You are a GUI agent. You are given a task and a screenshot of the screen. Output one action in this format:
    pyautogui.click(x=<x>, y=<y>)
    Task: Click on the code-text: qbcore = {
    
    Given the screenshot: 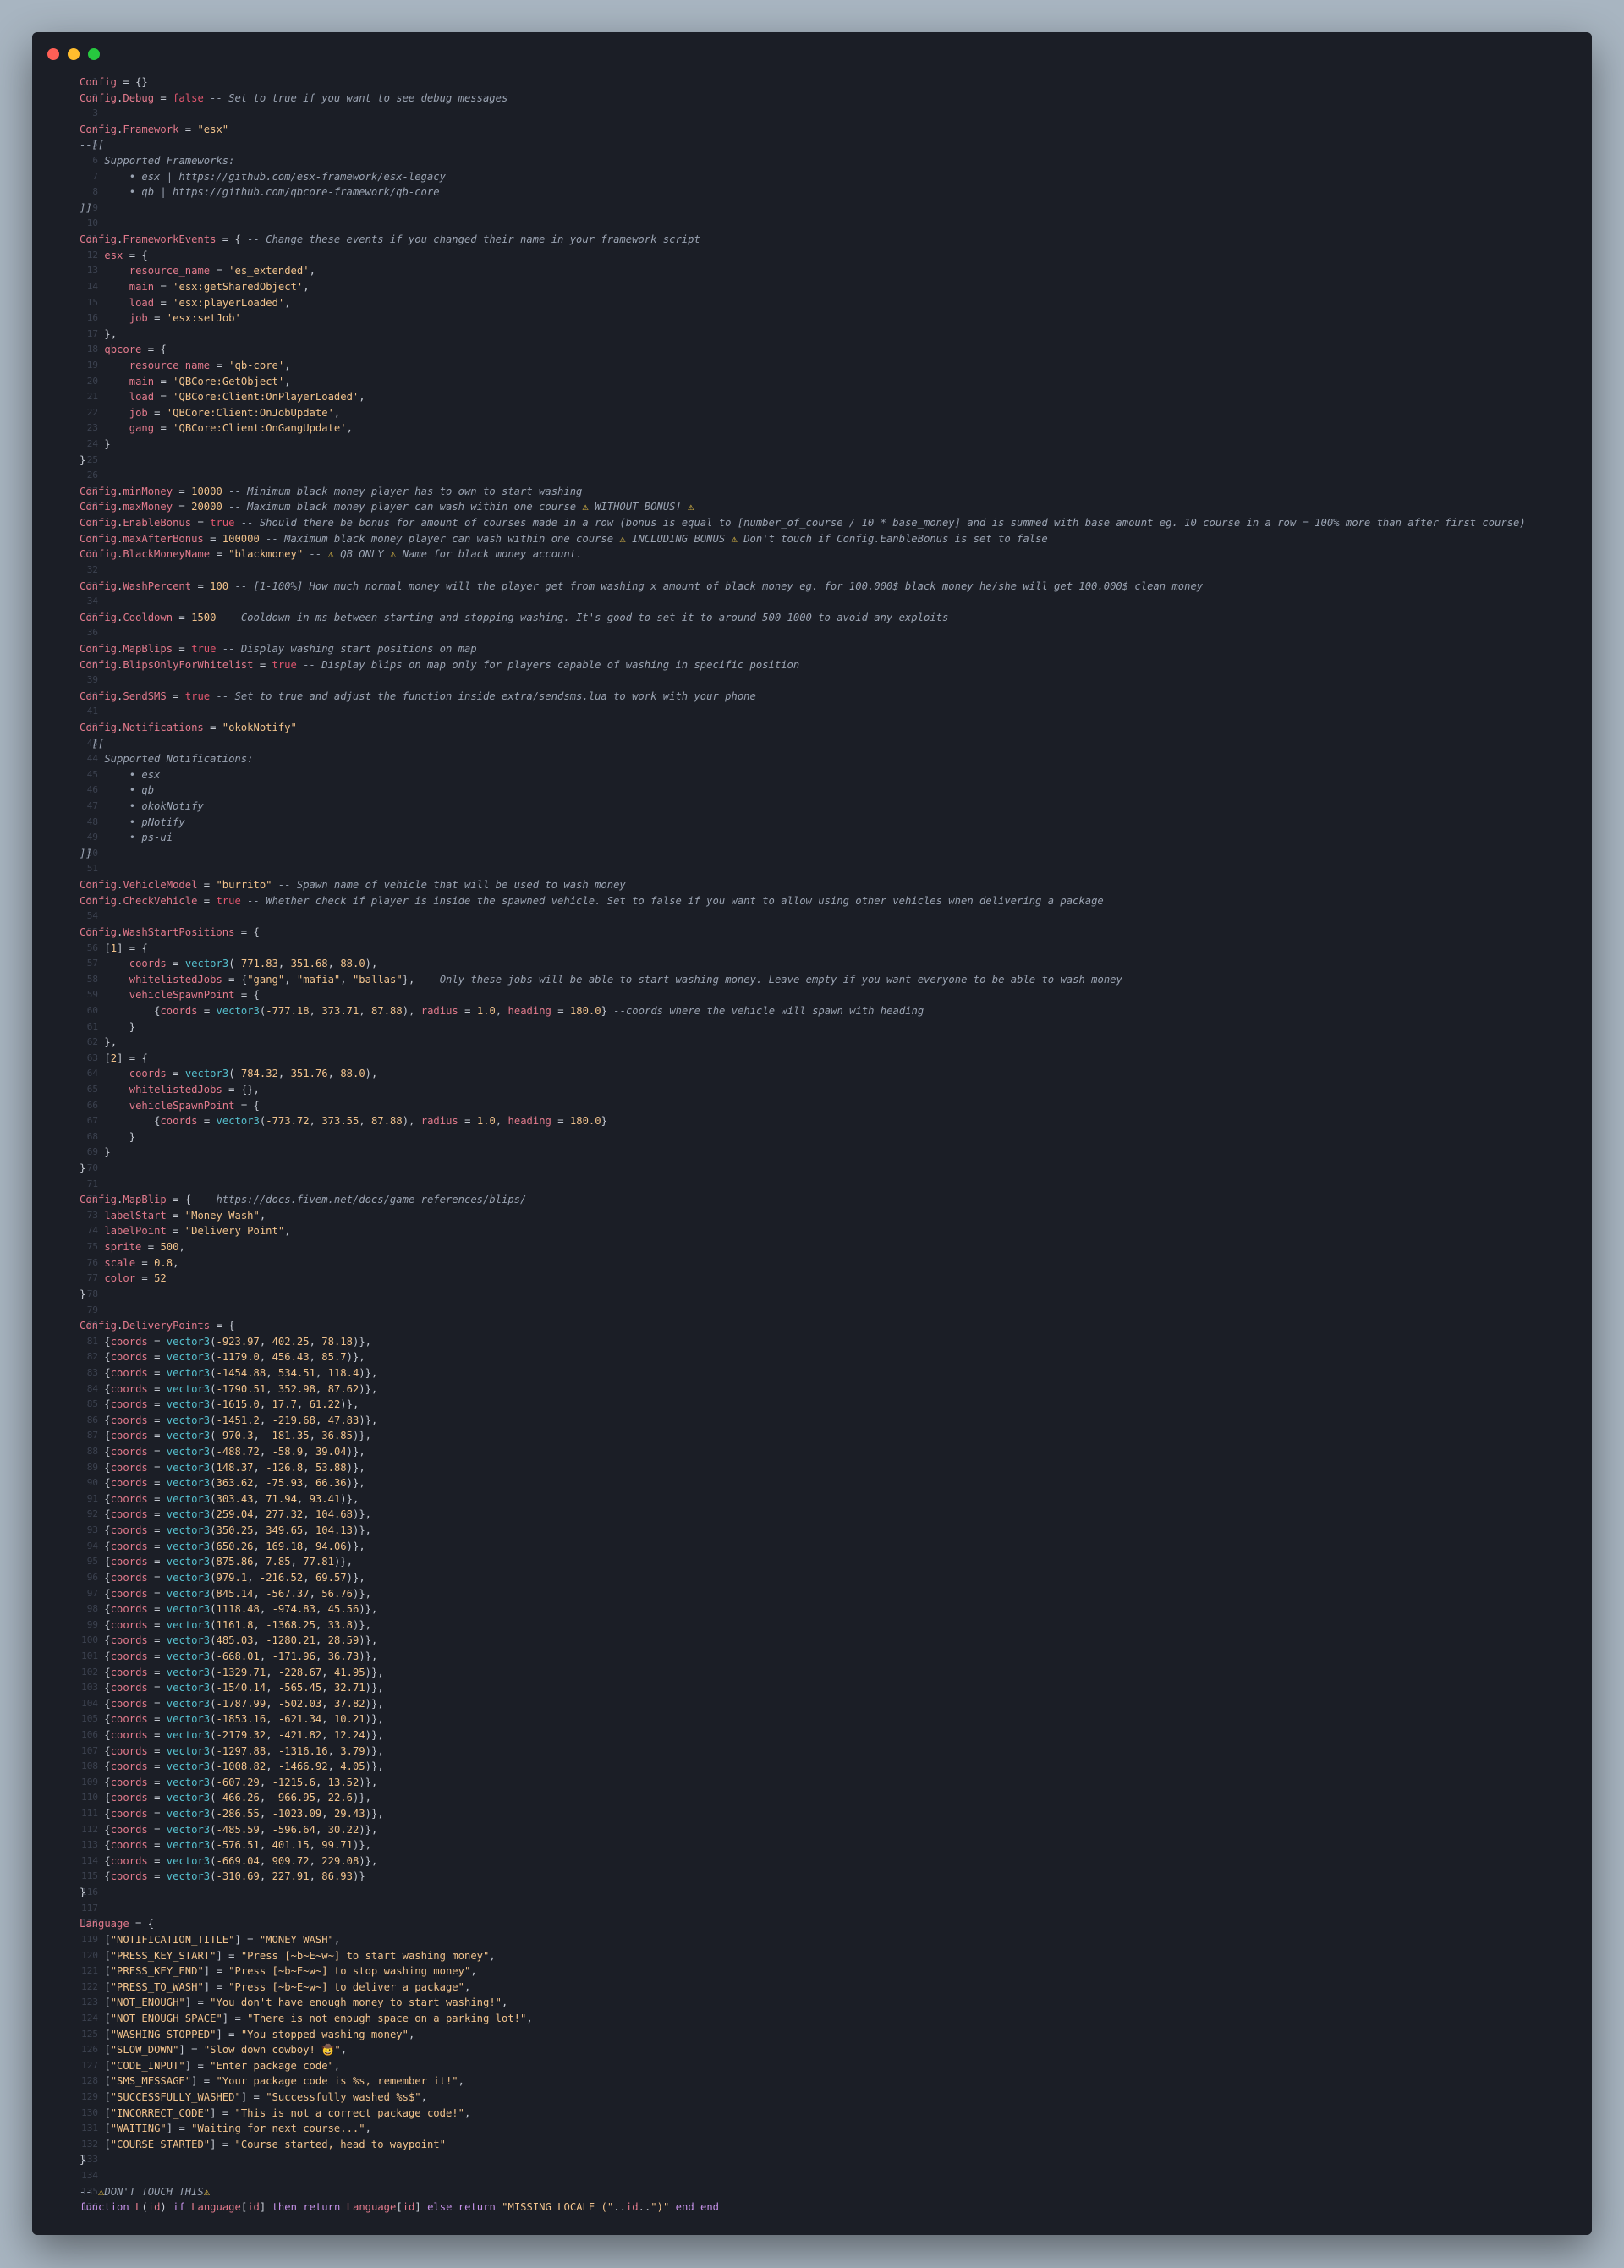 What is the action you would take?
    pyautogui.click(x=135, y=349)
    